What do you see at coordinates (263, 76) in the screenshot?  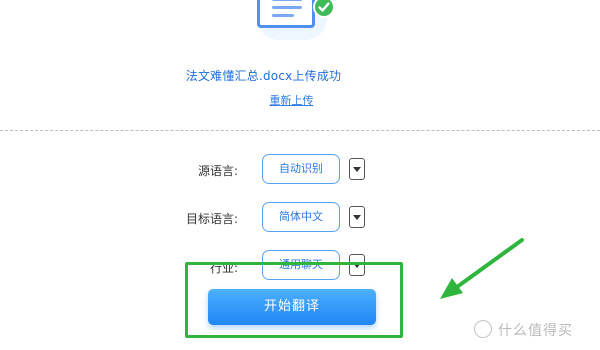 I see `upload-status-text: 法文难懂汇总.docx上传成功` at bounding box center [263, 76].